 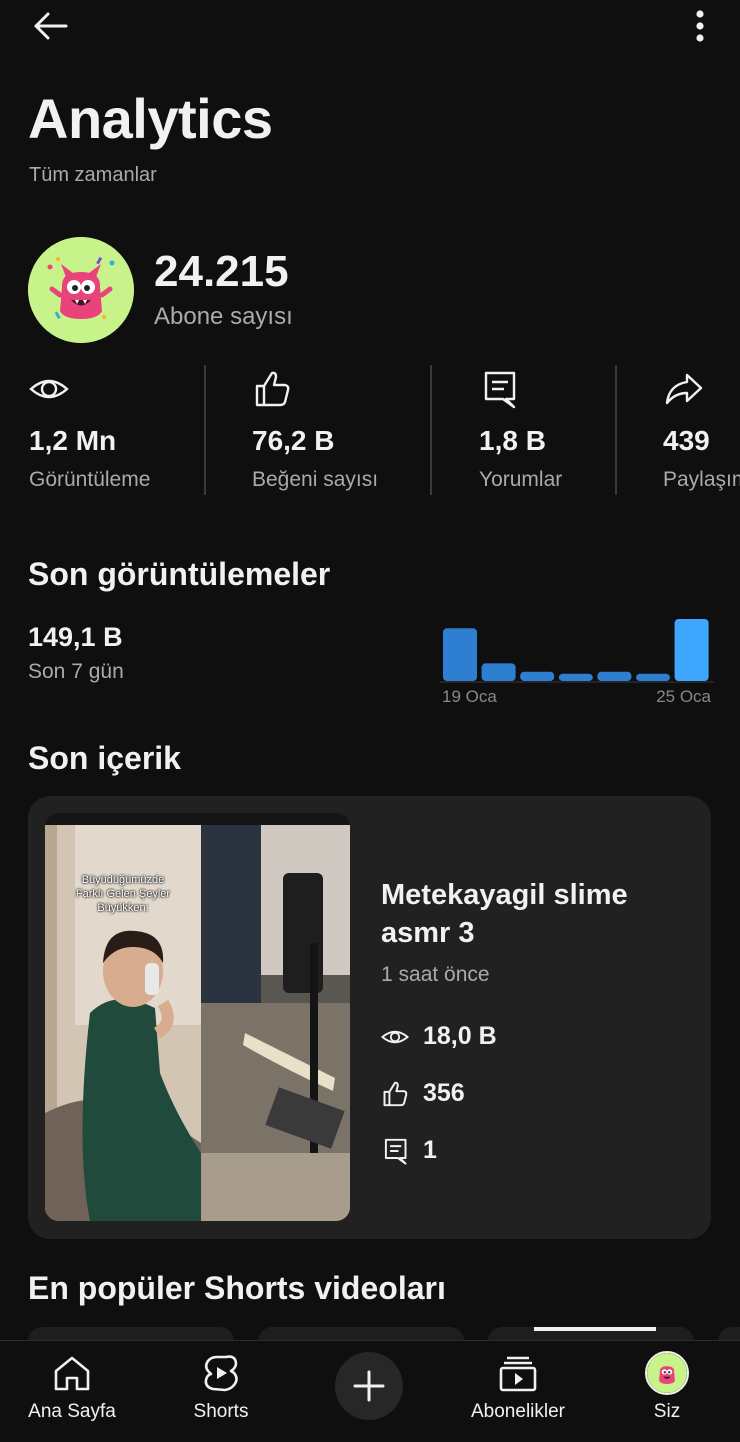 I want to click on video-time: 1 saat önce, so click(x=435, y=974).